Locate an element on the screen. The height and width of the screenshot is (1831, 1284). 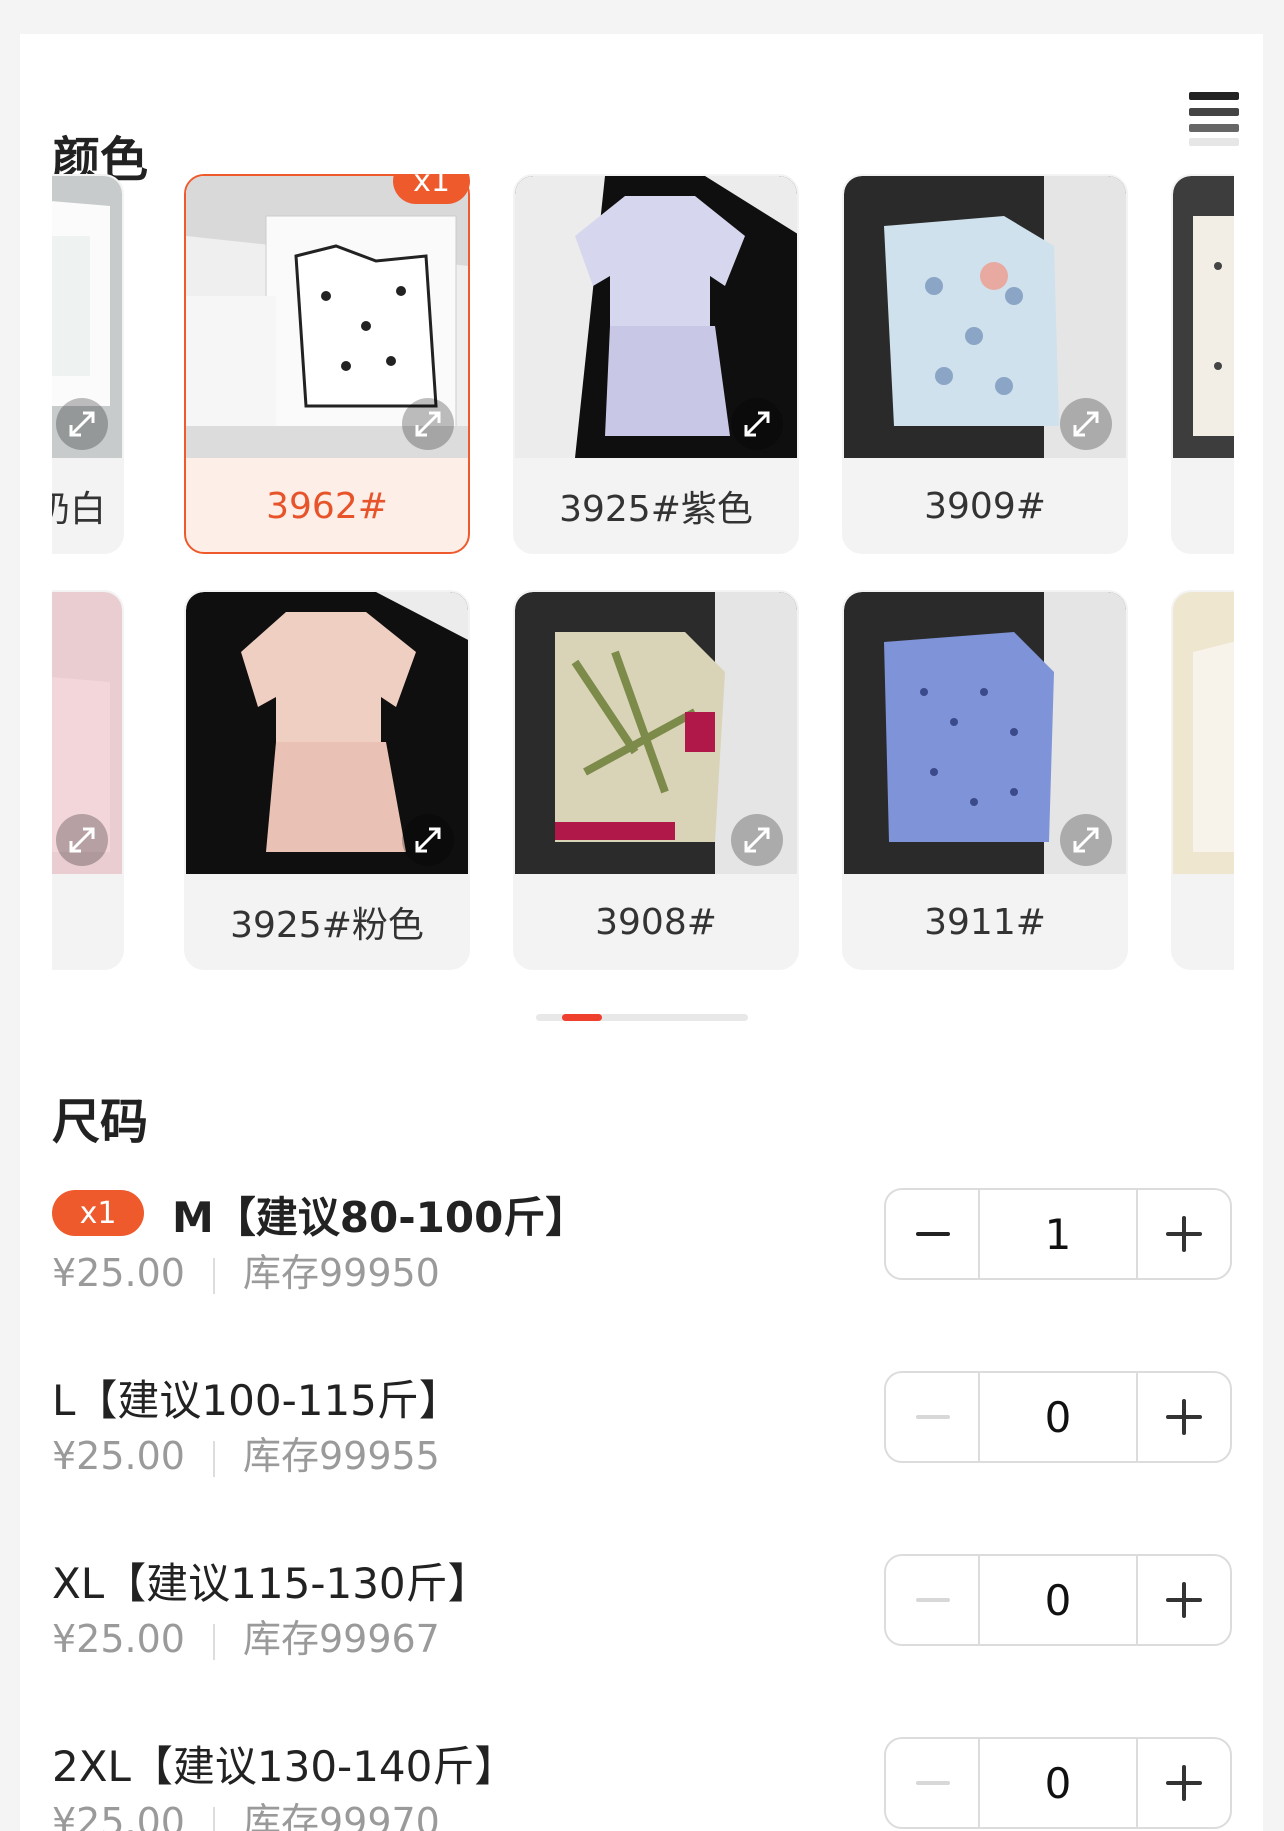
size-stock: 库存99970 is located at coordinates (341, 1815).